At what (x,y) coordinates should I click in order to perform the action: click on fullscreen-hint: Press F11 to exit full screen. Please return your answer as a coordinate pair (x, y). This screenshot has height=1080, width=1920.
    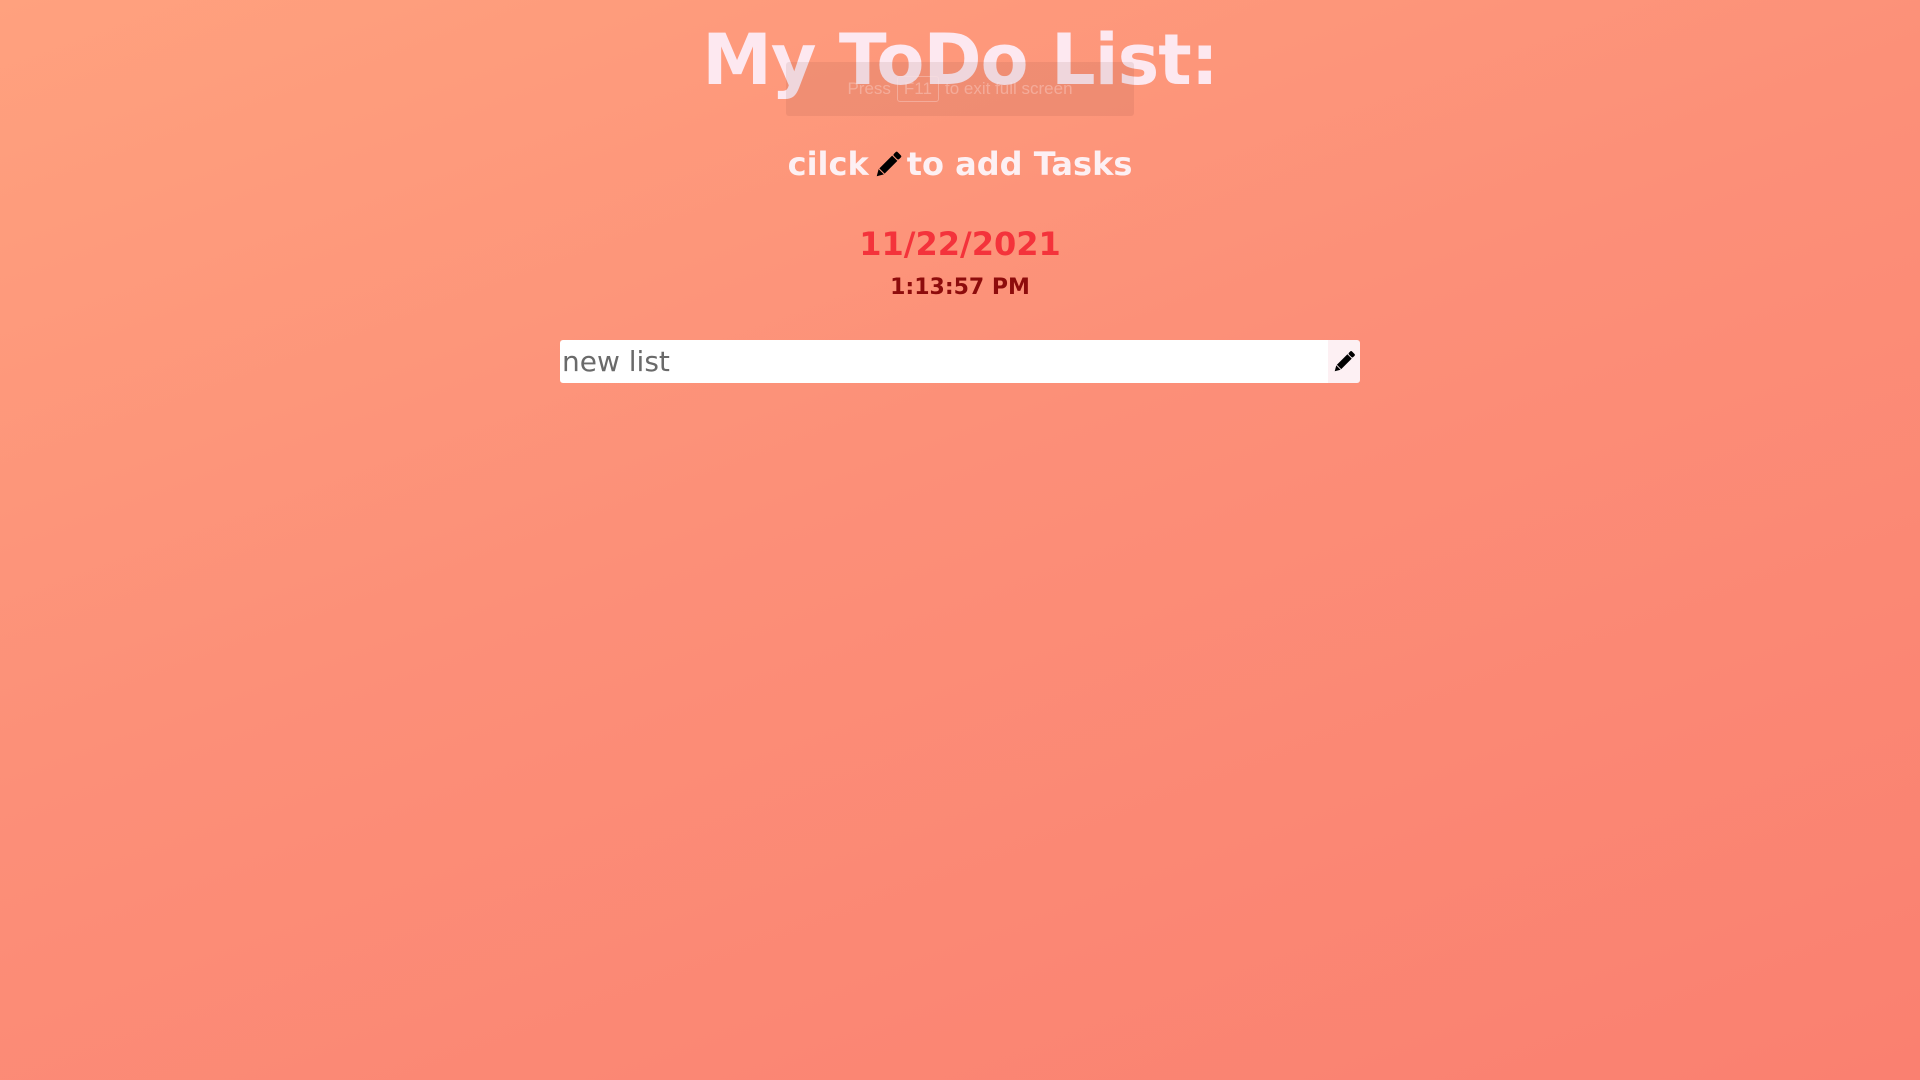
    Looking at the image, I should click on (960, 89).